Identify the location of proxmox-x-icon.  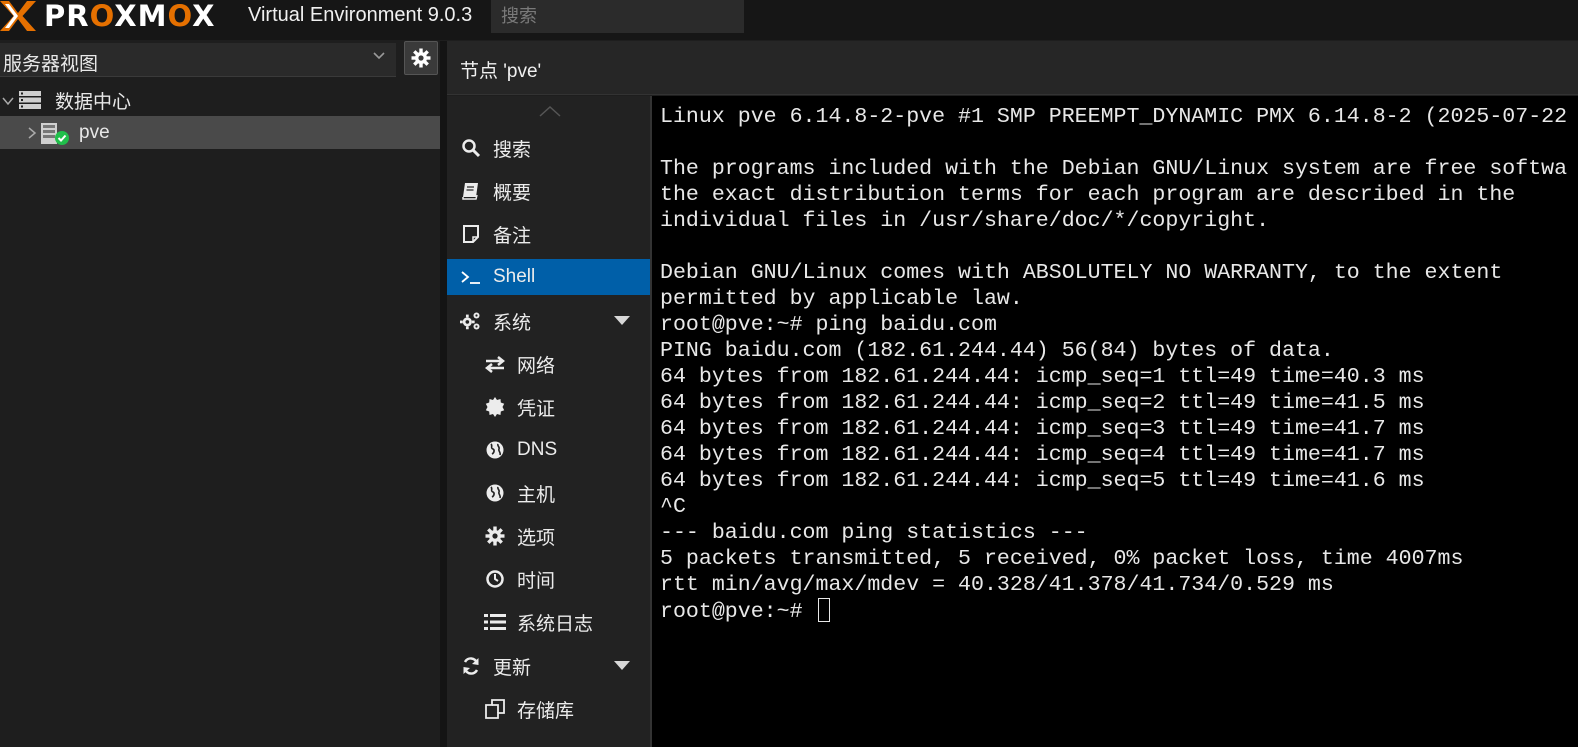
(21, 16).